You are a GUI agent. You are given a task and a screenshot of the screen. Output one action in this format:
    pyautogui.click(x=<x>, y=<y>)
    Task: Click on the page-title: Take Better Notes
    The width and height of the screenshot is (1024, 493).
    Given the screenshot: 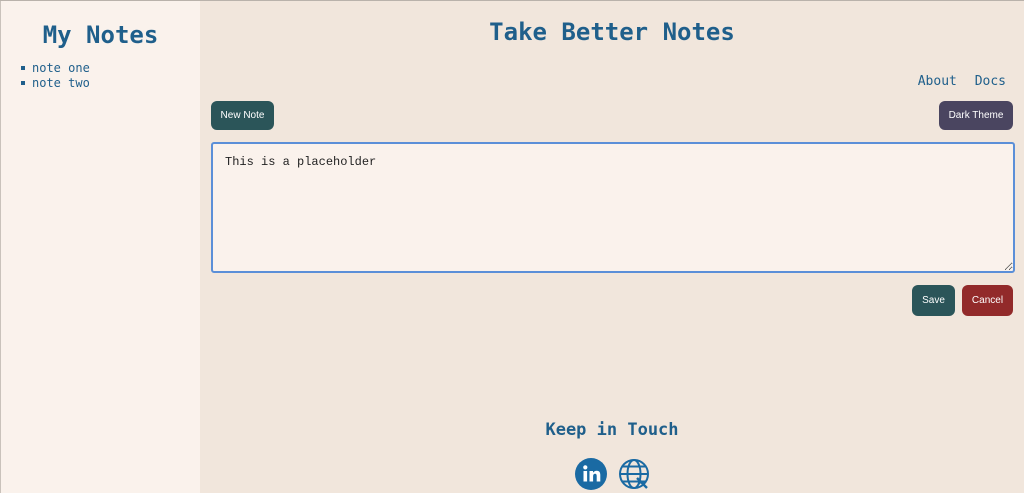 What is the action you would take?
    pyautogui.click(x=612, y=32)
    